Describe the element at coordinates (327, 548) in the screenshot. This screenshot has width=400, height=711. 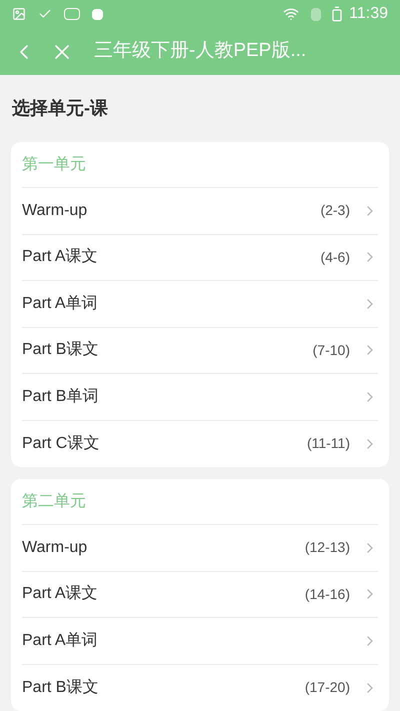
I see `page-range: (12-13)` at that location.